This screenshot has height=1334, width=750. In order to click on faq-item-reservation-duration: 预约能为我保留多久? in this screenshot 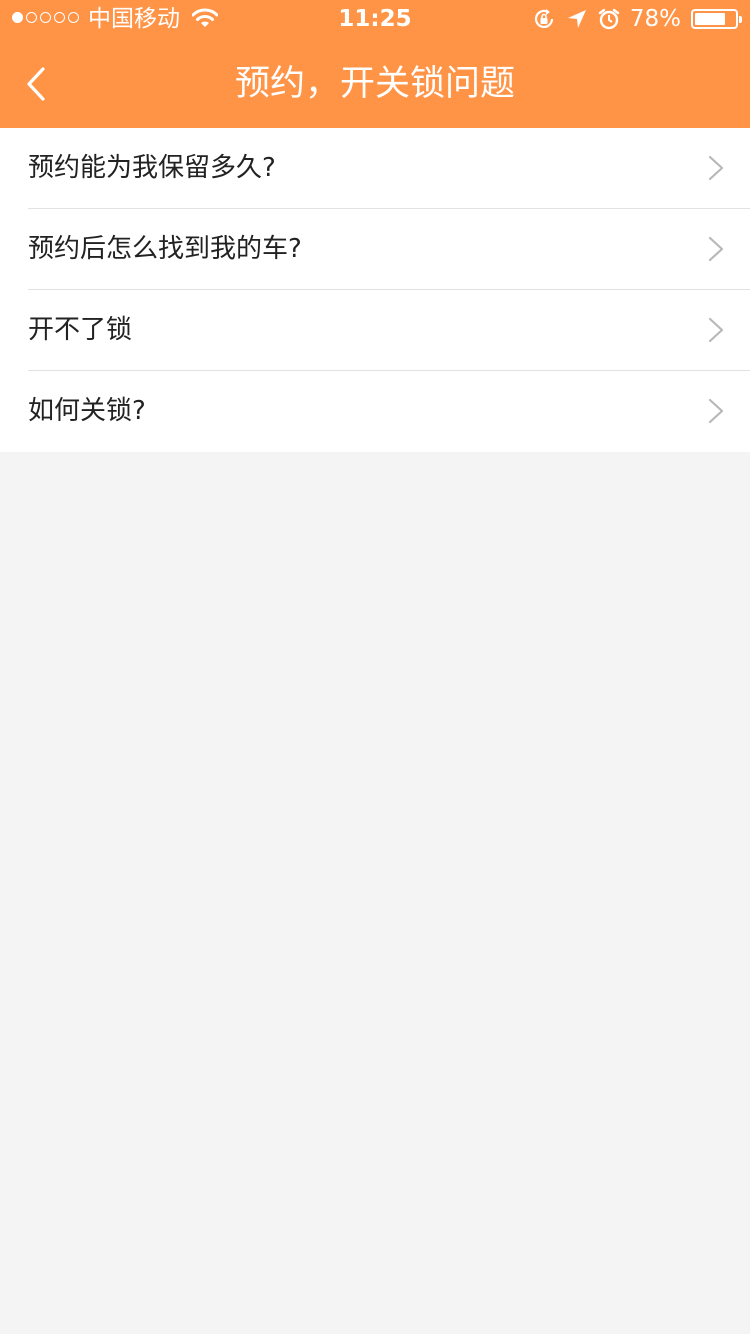, I will do `click(389, 168)`.